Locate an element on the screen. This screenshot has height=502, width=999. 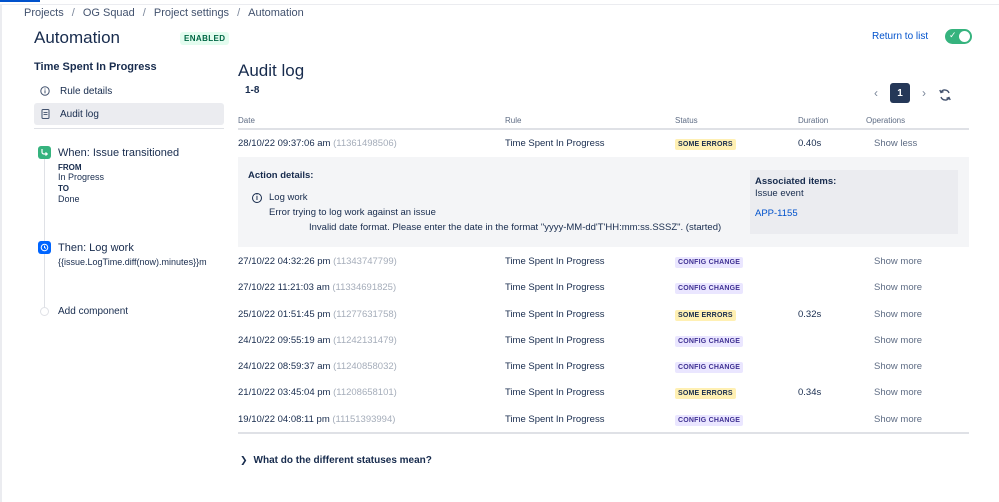
chevron-right-icon: › is located at coordinates (924, 93).